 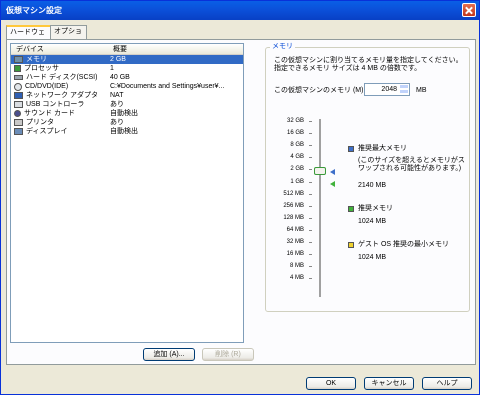 What do you see at coordinates (382, 148) in the screenshot?
I see `recommended-max-title: 推奨最大メモリ` at bounding box center [382, 148].